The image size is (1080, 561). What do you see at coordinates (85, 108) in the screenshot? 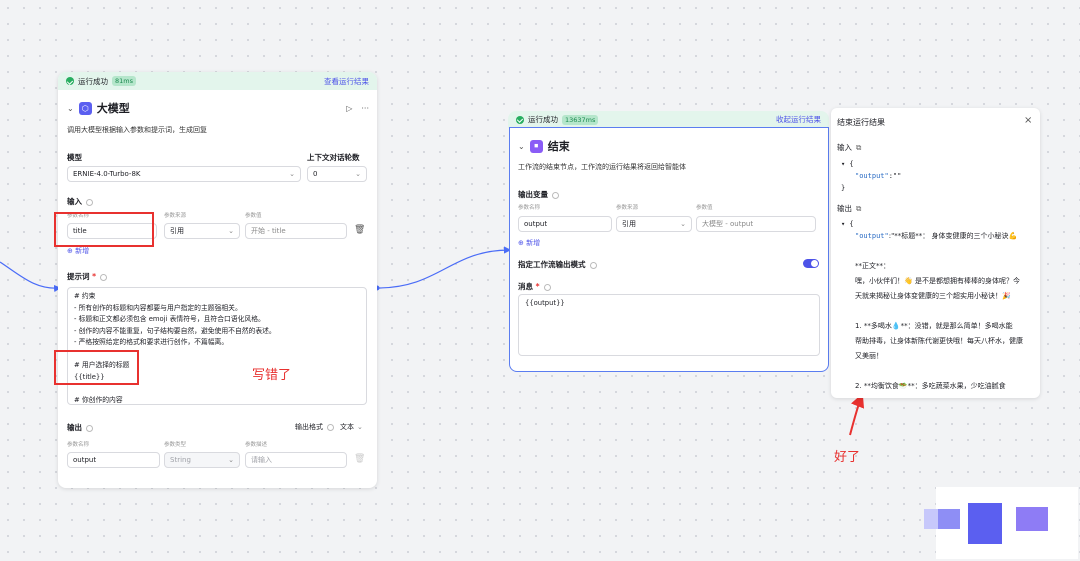
I see `llm-node-icon: ⬡` at bounding box center [85, 108].